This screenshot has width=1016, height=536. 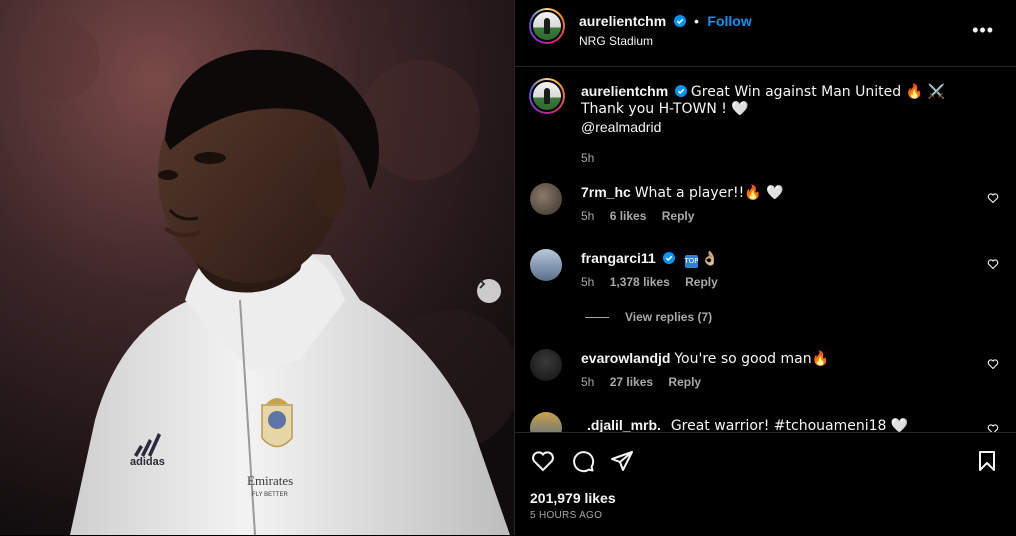 I want to click on post-timestamp: 5 HOURS AGO, so click(x=566, y=515).